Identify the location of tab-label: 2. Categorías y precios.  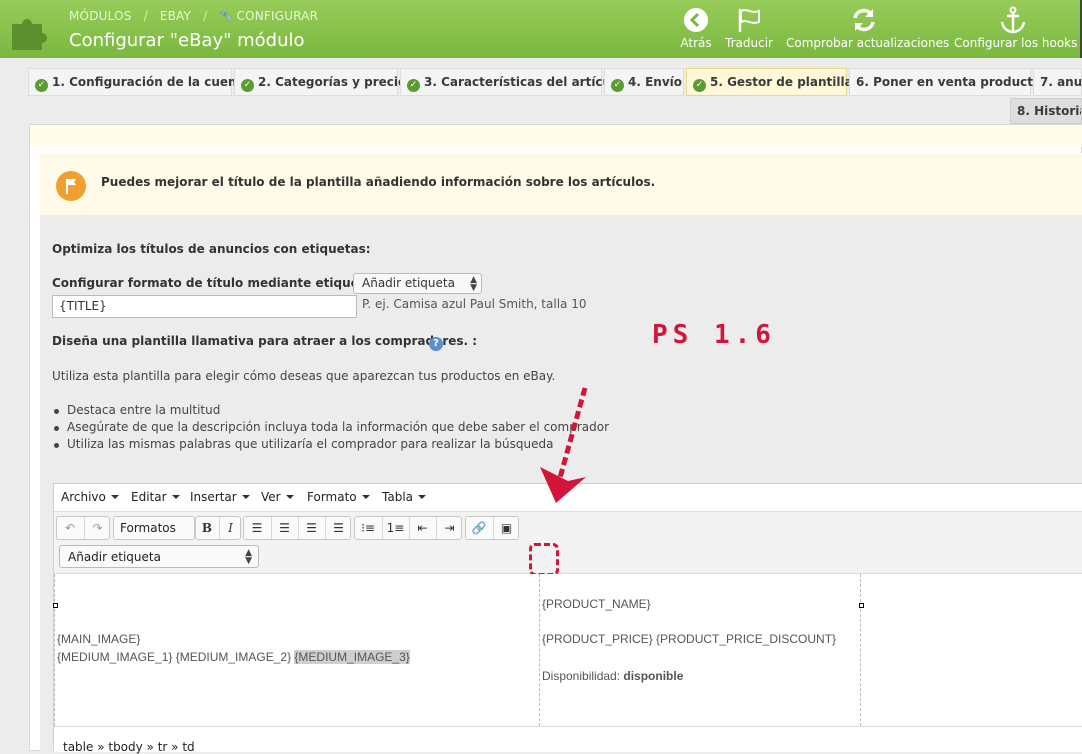
(336, 82).